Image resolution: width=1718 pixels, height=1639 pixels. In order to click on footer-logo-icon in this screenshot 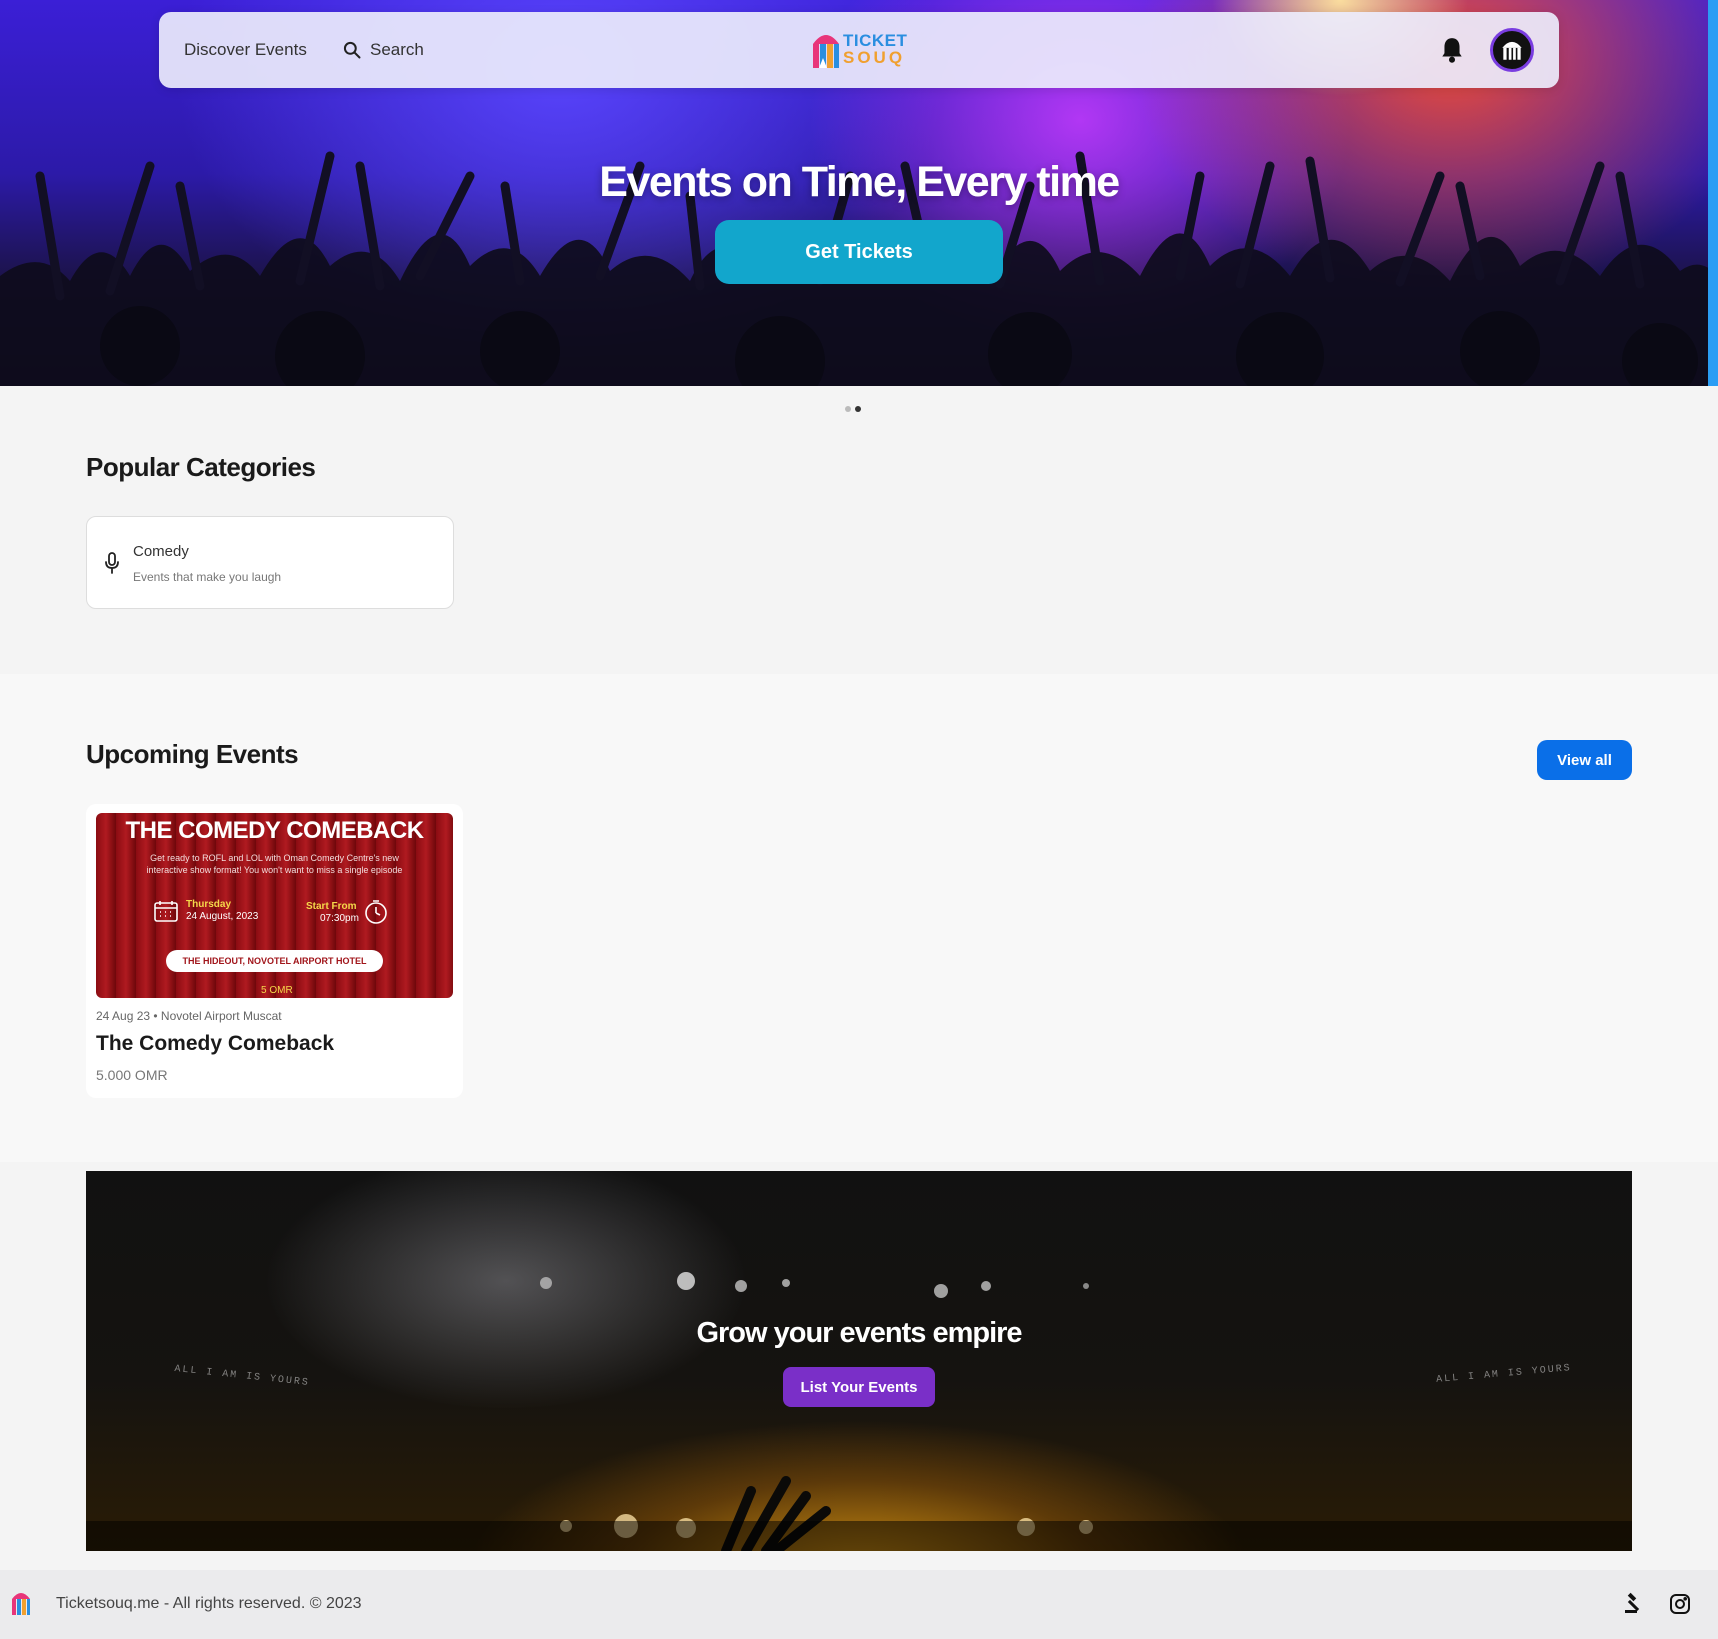, I will do `click(21, 1603)`.